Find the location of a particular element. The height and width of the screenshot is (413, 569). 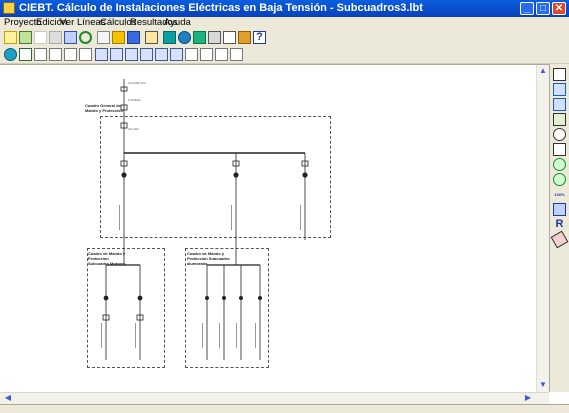

zoom-icon is located at coordinates (559, 134).